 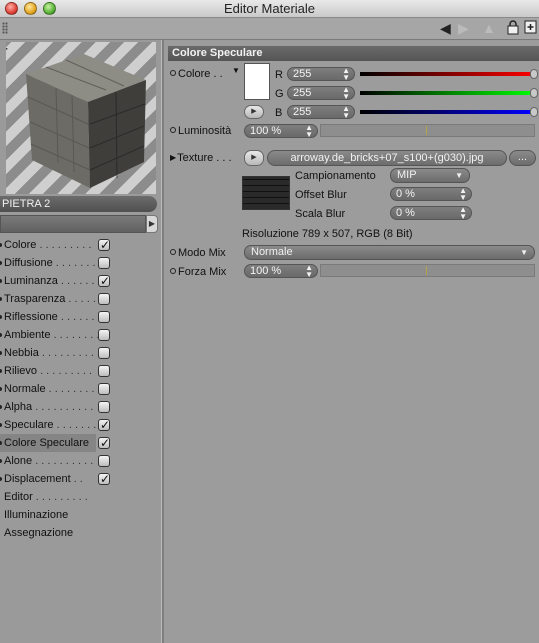 I want to click on texture-filename-field: arroway.de_bricks+07_s100+(g030).jpg, so click(x=387, y=158).